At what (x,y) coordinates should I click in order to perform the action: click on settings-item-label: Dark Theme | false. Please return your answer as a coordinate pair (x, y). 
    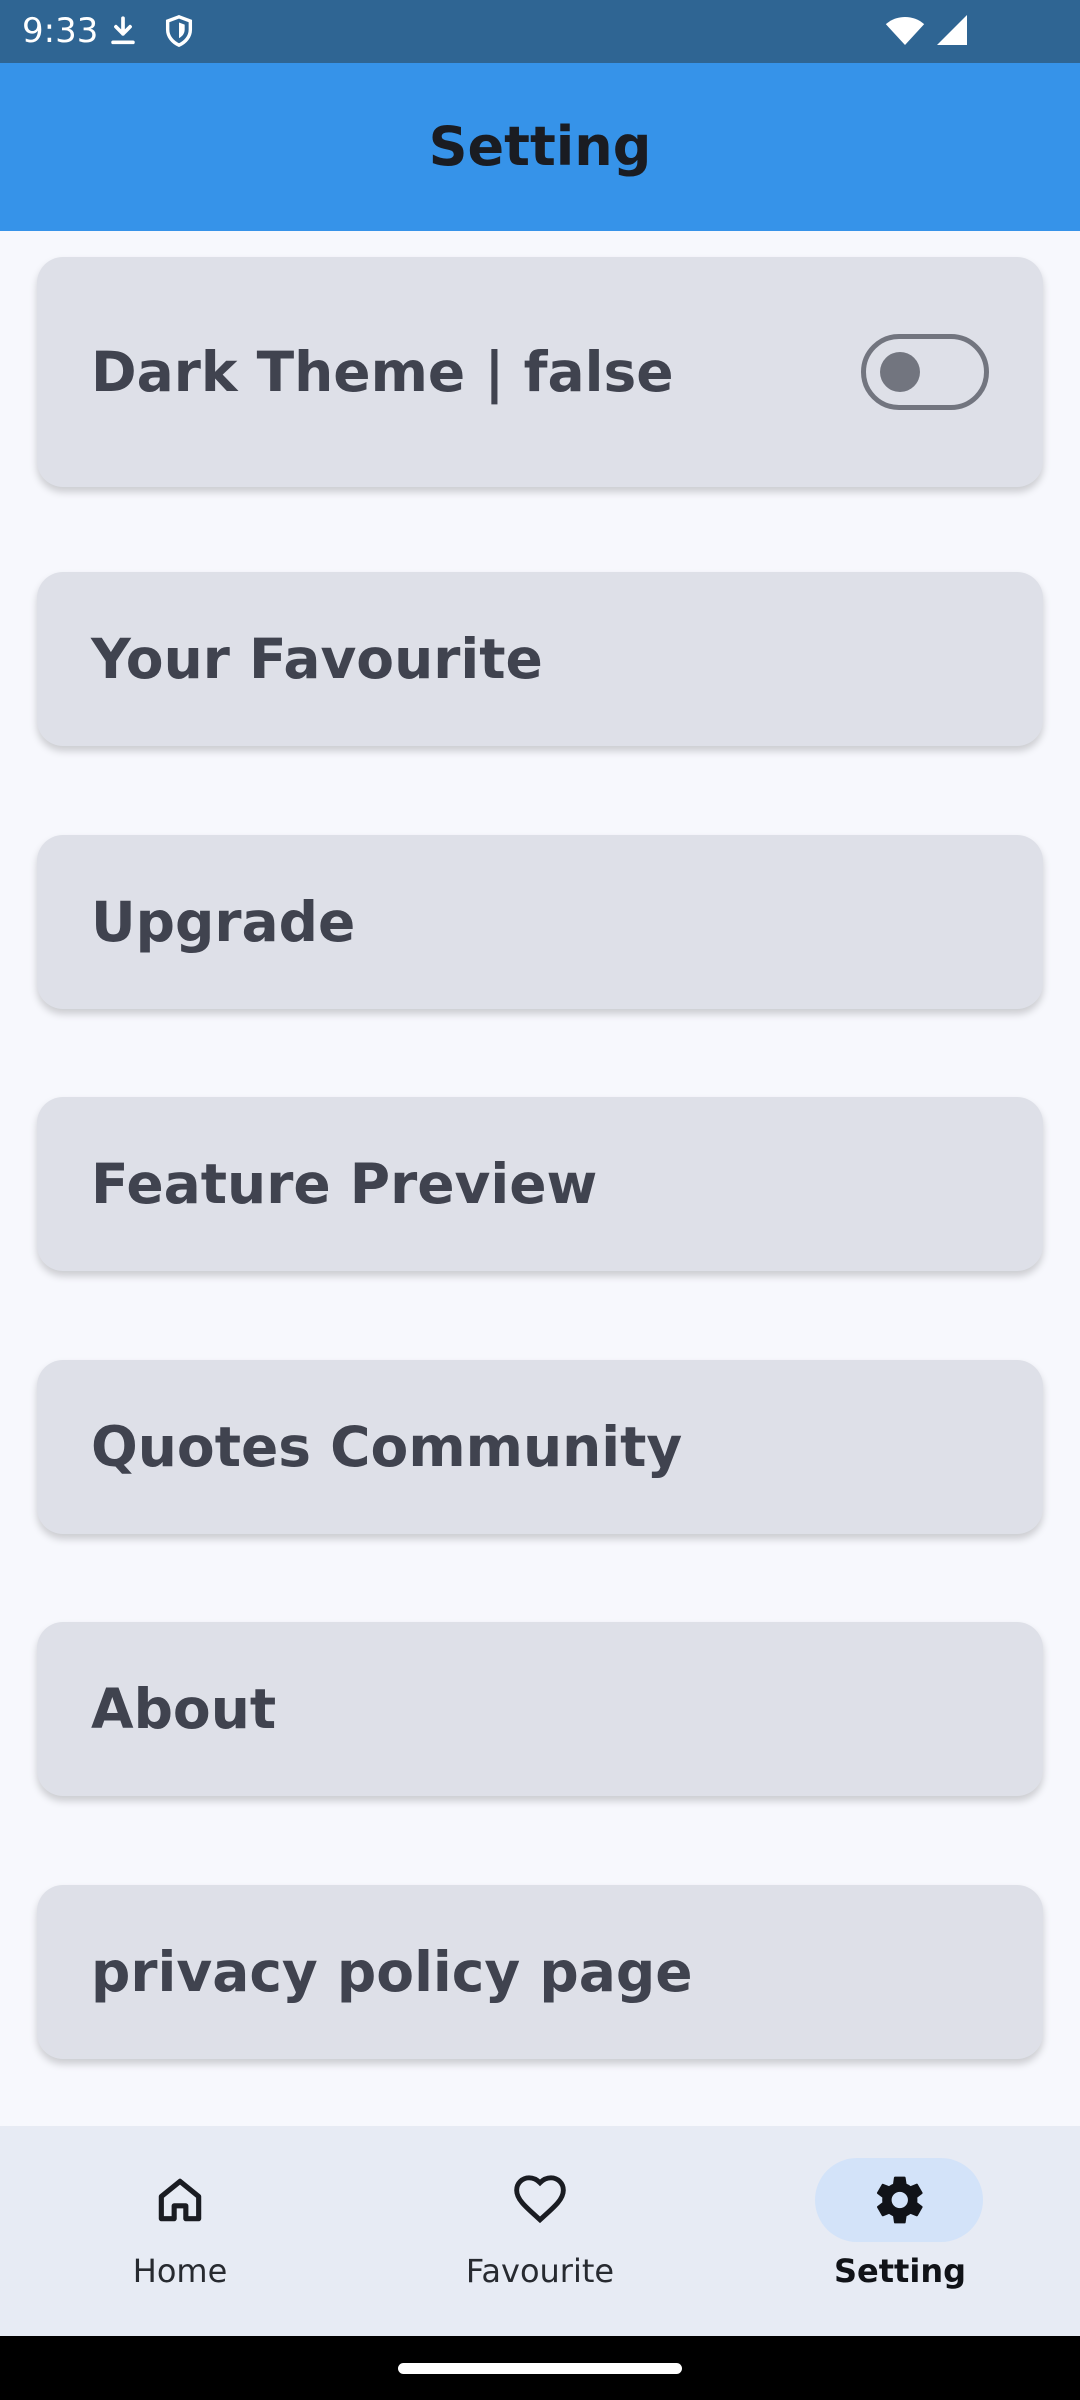
    Looking at the image, I should click on (382, 372).